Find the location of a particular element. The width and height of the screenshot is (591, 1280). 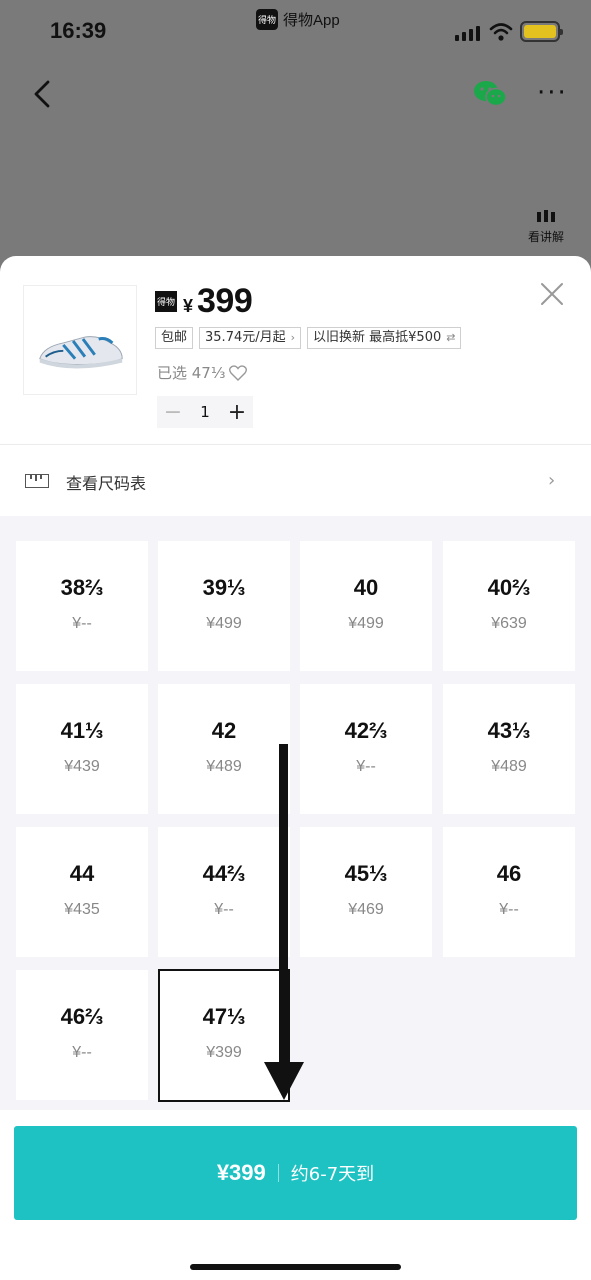

wechat-share-icon is located at coordinates (490, 94).